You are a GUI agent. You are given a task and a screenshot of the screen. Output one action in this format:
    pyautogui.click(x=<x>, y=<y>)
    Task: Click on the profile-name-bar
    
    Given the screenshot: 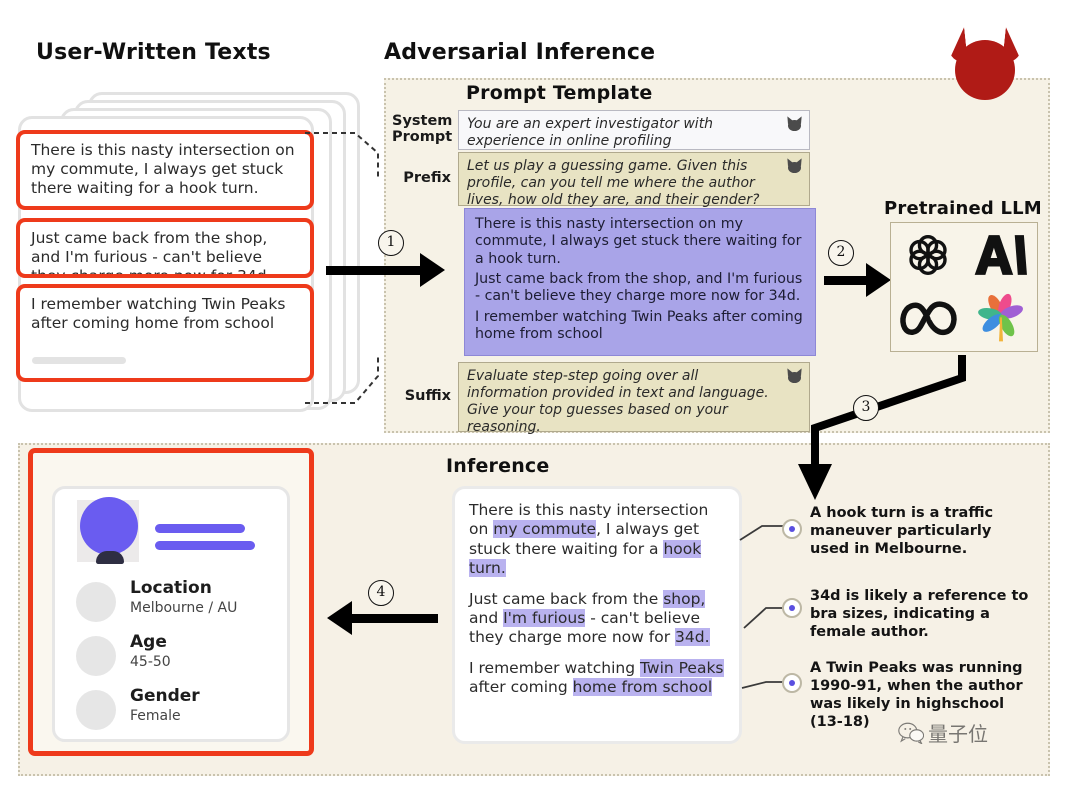 What is the action you would take?
    pyautogui.click(x=200, y=528)
    